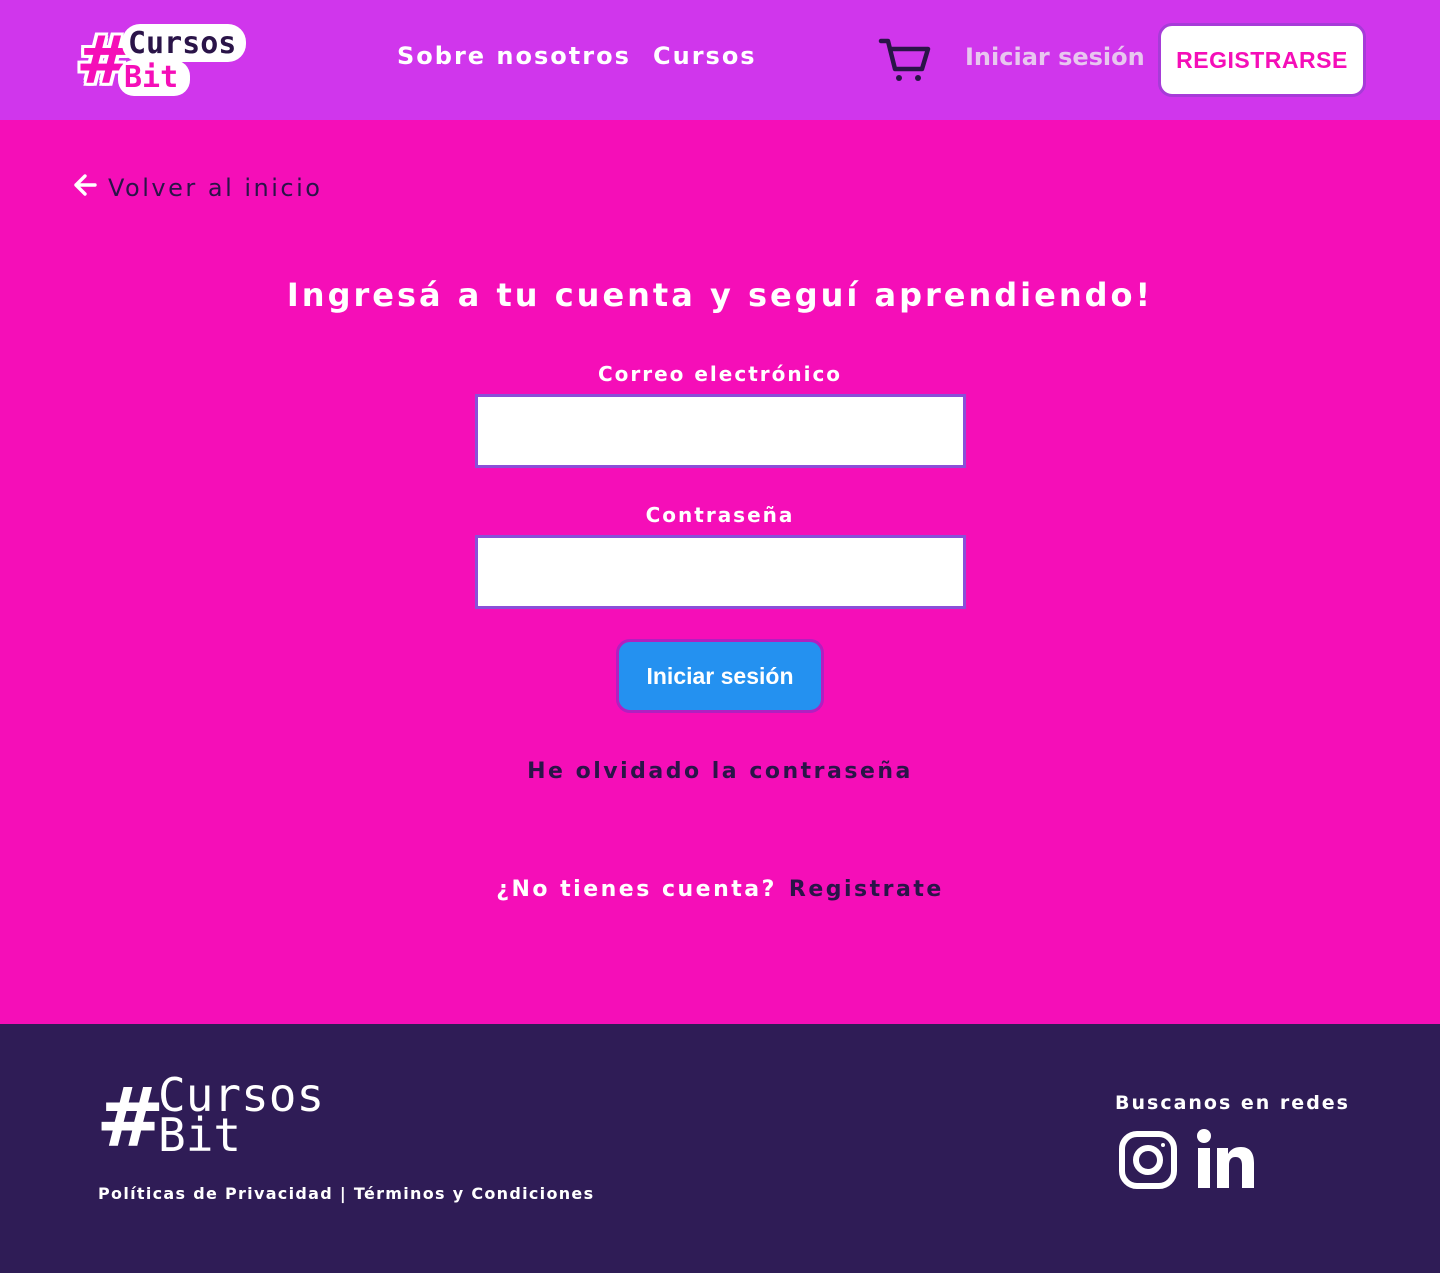  Describe the element at coordinates (1262, 60) in the screenshot. I see `register-button: REGISTRARSE` at that location.